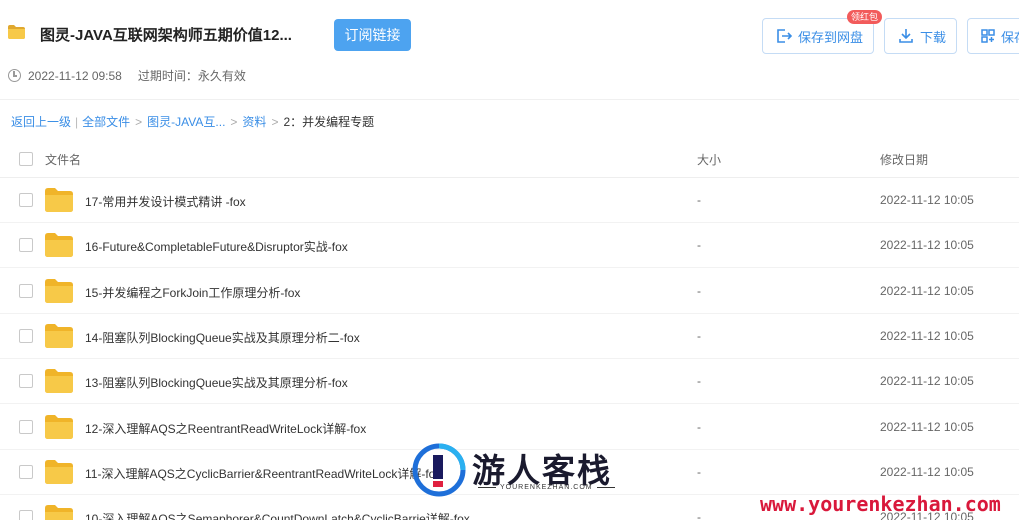  Describe the element at coordinates (372, 35) in the screenshot. I see `subscribe-button: 订阅链接` at that location.